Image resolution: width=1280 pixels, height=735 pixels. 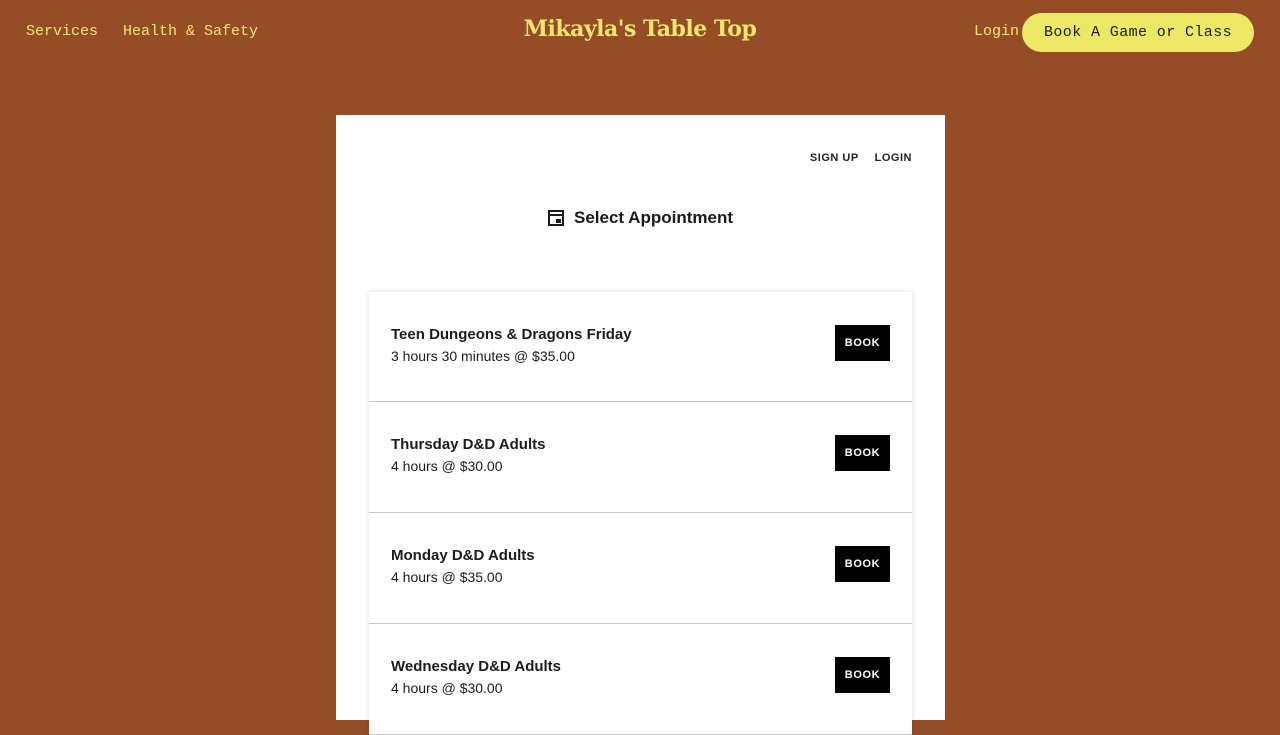 What do you see at coordinates (996, 31) in the screenshot?
I see `nav-login-link: Login` at bounding box center [996, 31].